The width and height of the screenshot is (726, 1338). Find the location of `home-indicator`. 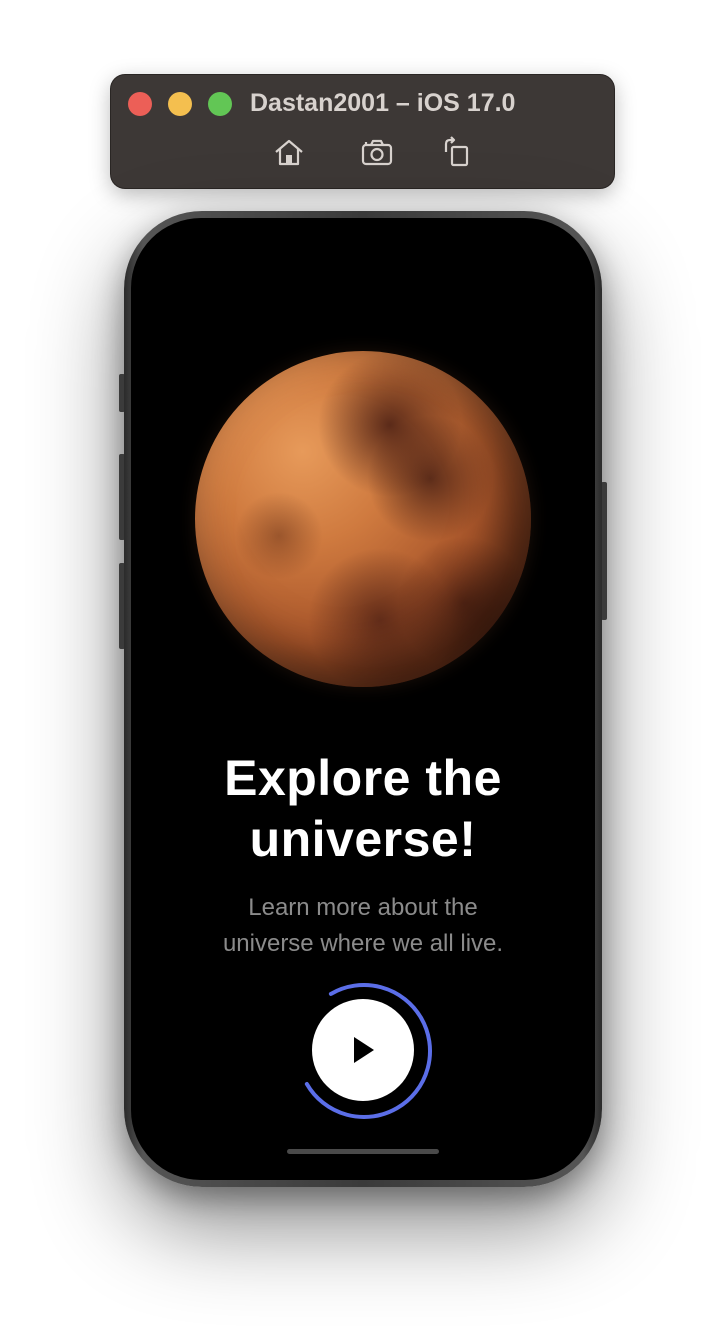

home-indicator is located at coordinates (363, 1151).